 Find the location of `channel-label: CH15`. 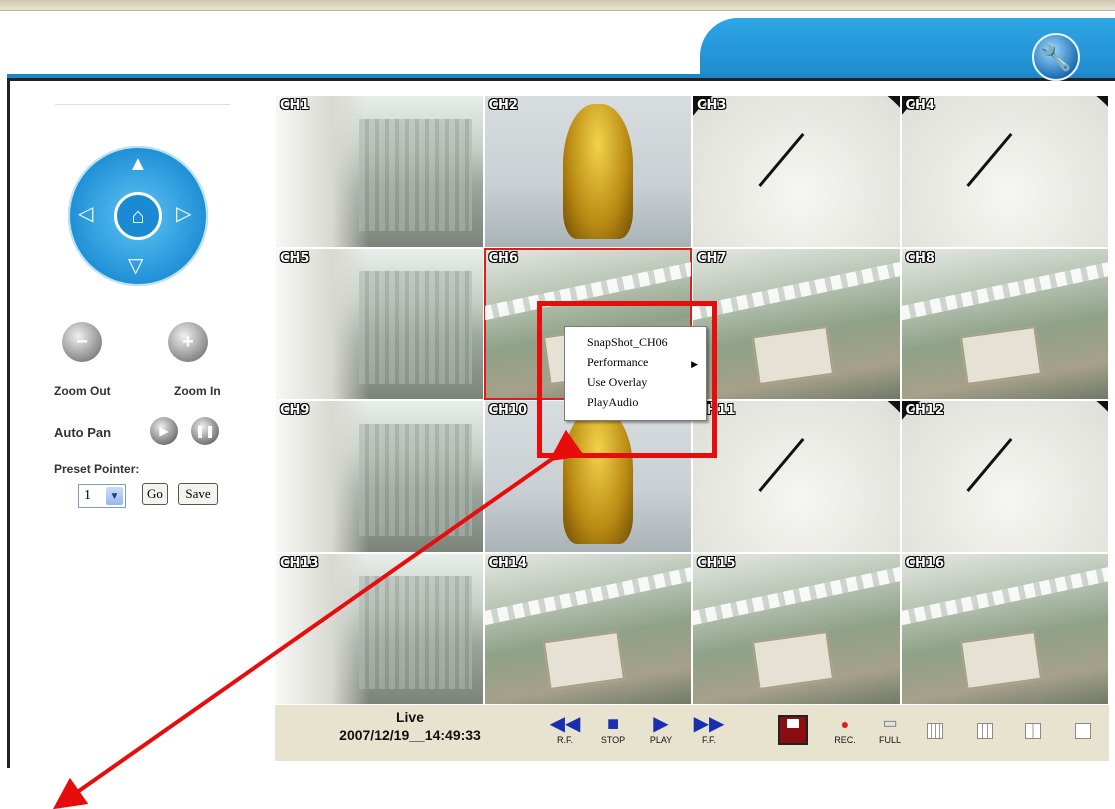

channel-label: CH15 is located at coordinates (716, 563).